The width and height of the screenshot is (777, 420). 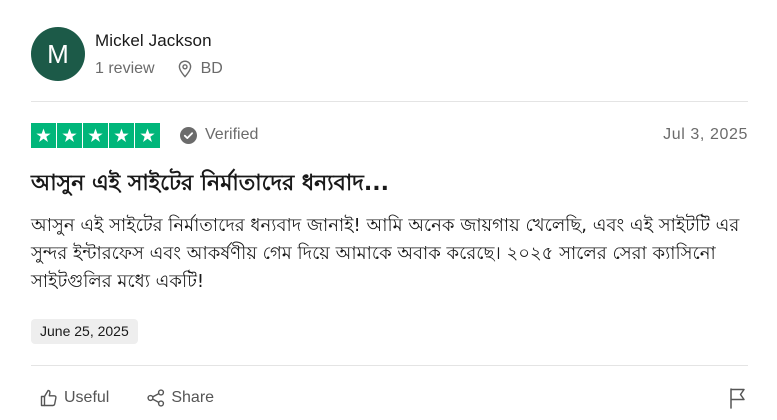 I want to click on verified-check-icon, so click(x=188, y=135).